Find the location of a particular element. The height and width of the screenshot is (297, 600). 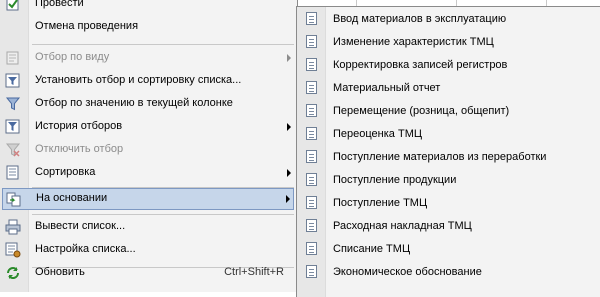

menu-item-label: Отбор по значению в текущей колонке is located at coordinates (134, 103).